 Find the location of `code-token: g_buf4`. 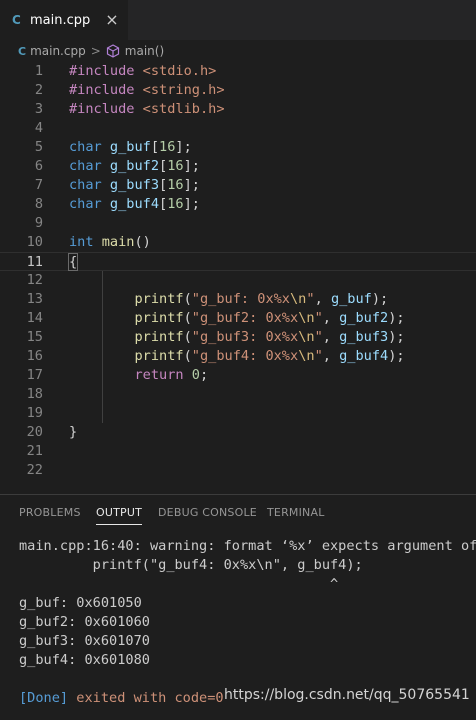

code-token: g_buf4 is located at coordinates (134, 204).